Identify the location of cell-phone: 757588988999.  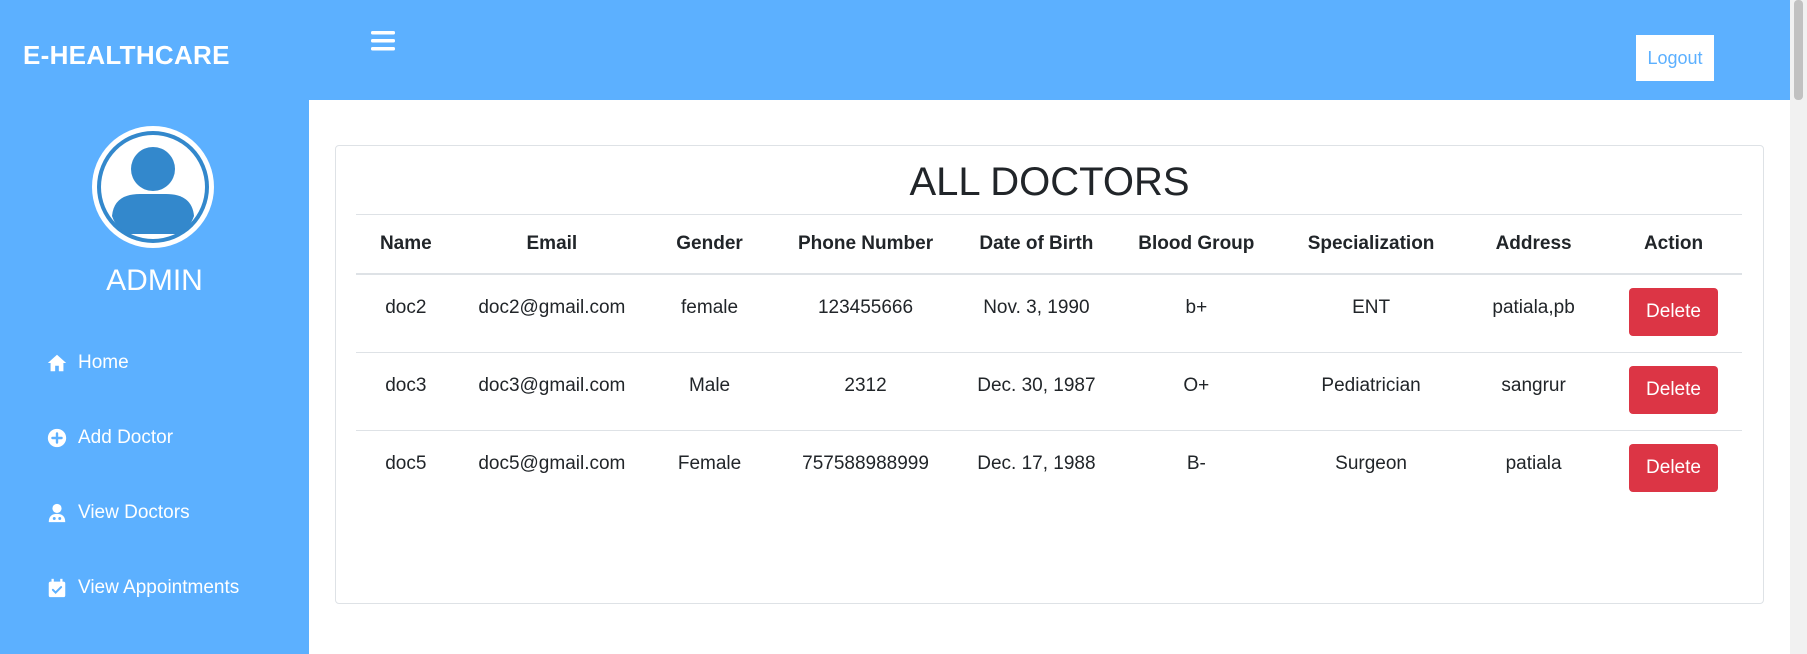
(865, 463).